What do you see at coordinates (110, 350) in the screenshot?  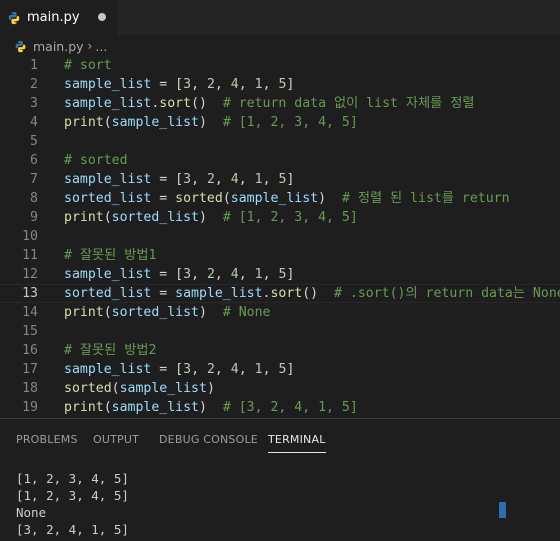 I see `code-token: # 잘못된 방법2` at bounding box center [110, 350].